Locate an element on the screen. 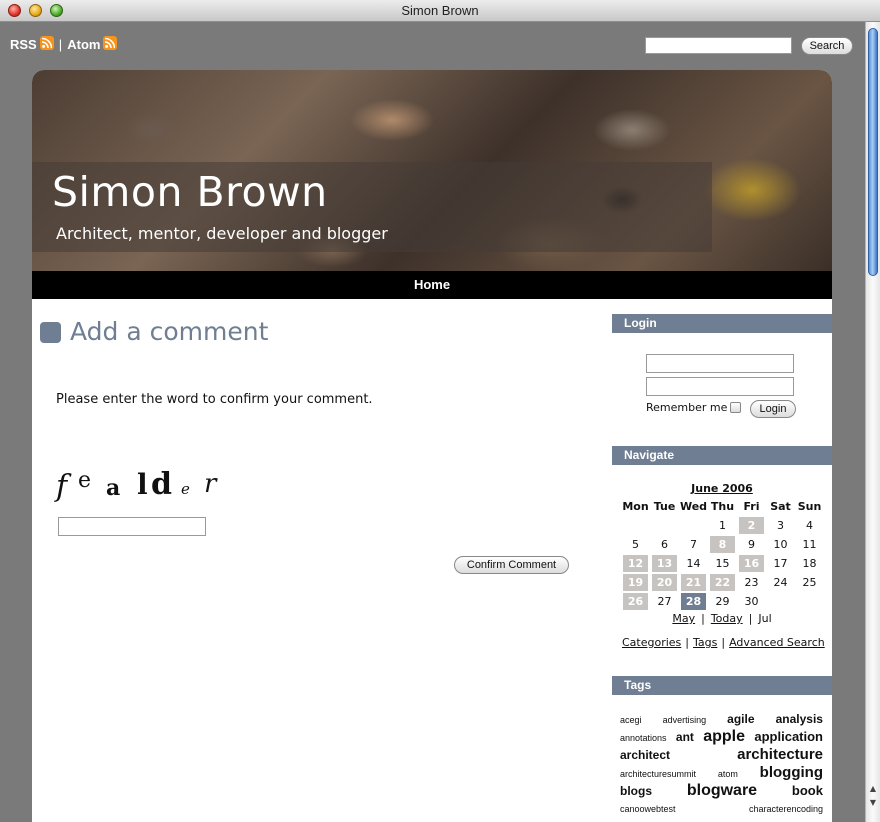  tag-row: annotations ant apple application is located at coordinates (721, 737).